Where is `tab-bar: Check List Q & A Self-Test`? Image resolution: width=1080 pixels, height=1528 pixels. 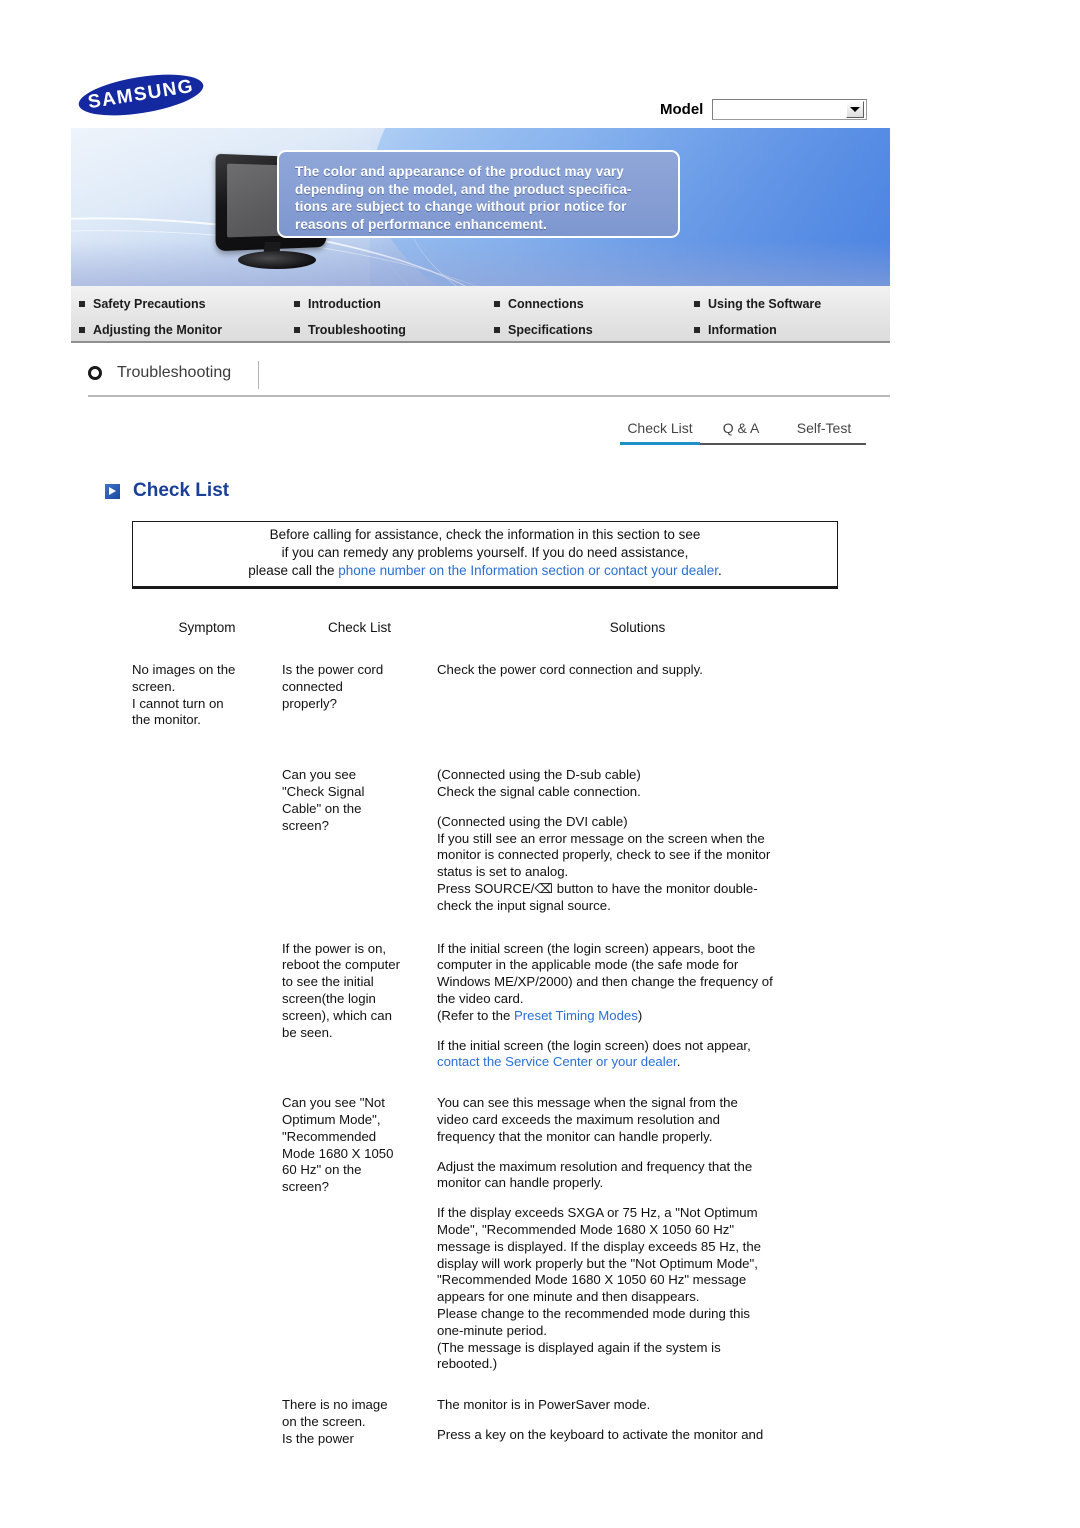 tab-bar: Check List Q & A Self-Test is located at coordinates (755, 432).